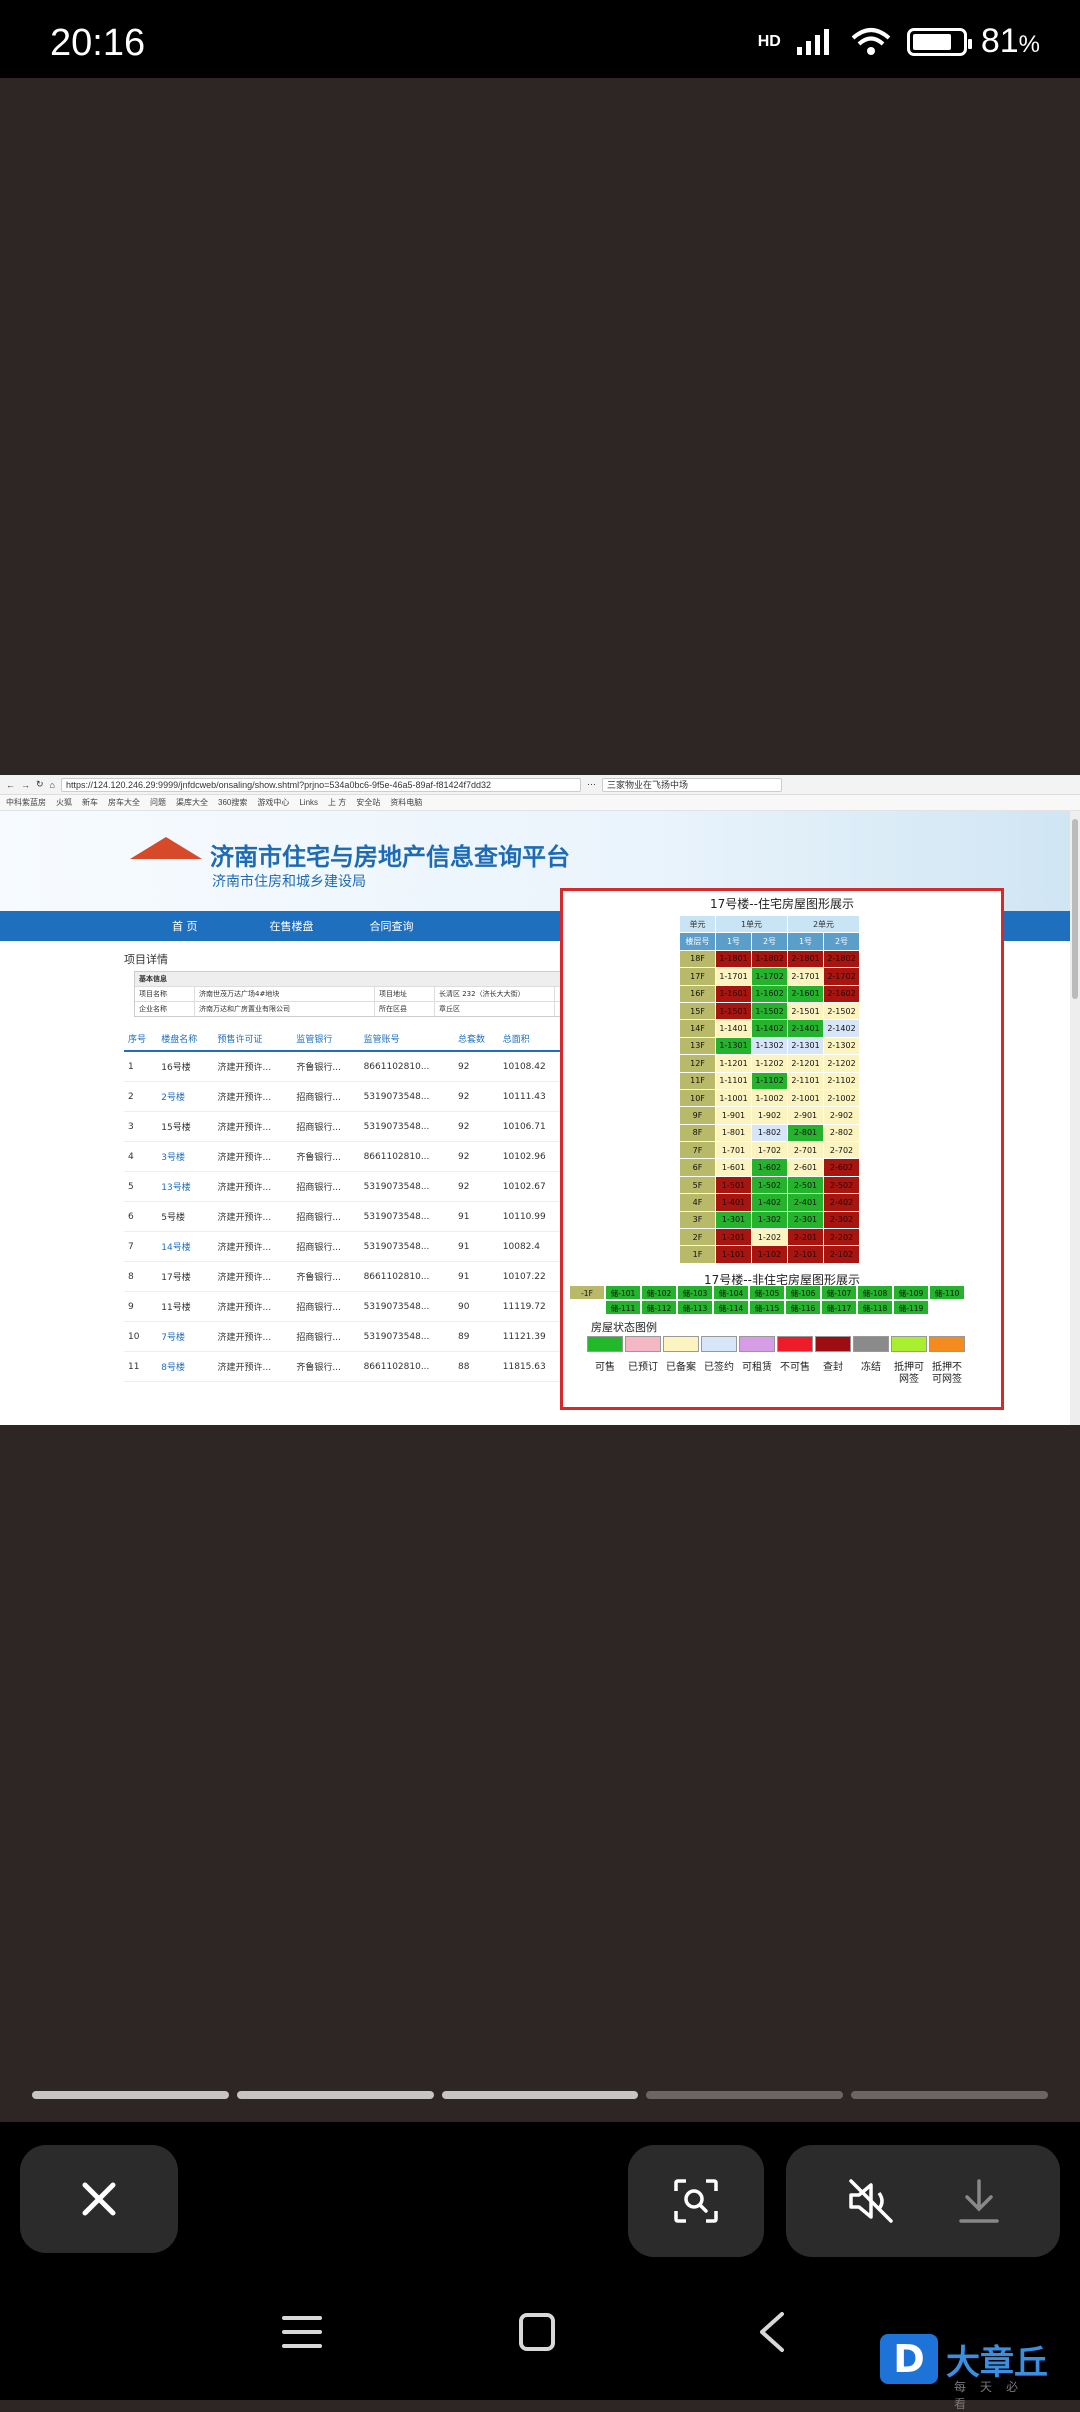 The height and width of the screenshot is (2412, 1080). Describe the element at coordinates (769, 1011) in the screenshot. I see `room-cell: 1-1502` at that location.